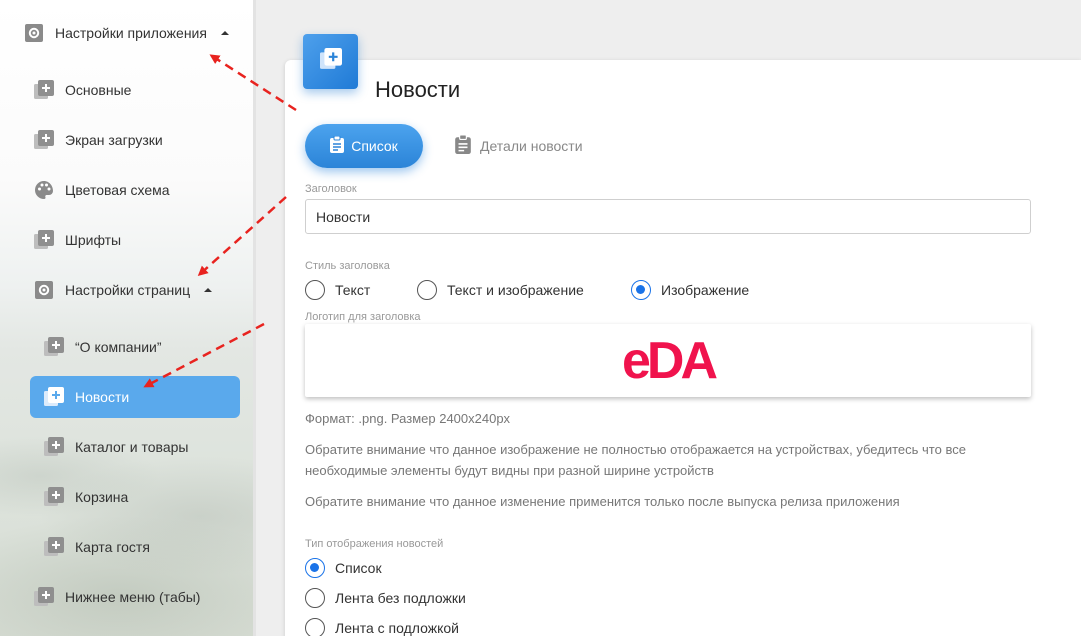 This screenshot has width=1081, height=636. I want to click on sidebar-item-label: Шрифты, so click(93, 240).